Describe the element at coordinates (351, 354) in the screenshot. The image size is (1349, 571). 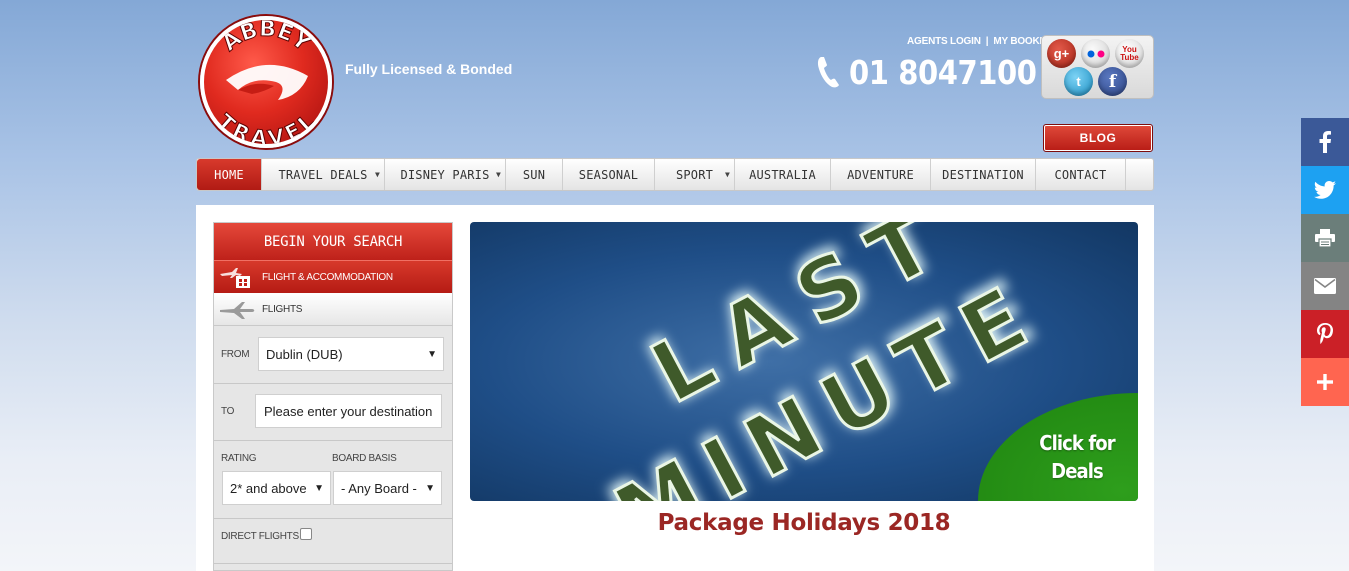
I see `from-select: Dublin (DUB) ▼` at that location.